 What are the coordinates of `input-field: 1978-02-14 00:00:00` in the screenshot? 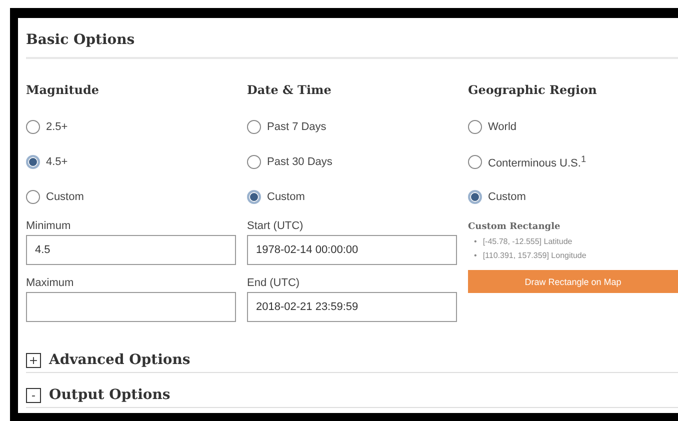 It's located at (352, 250).